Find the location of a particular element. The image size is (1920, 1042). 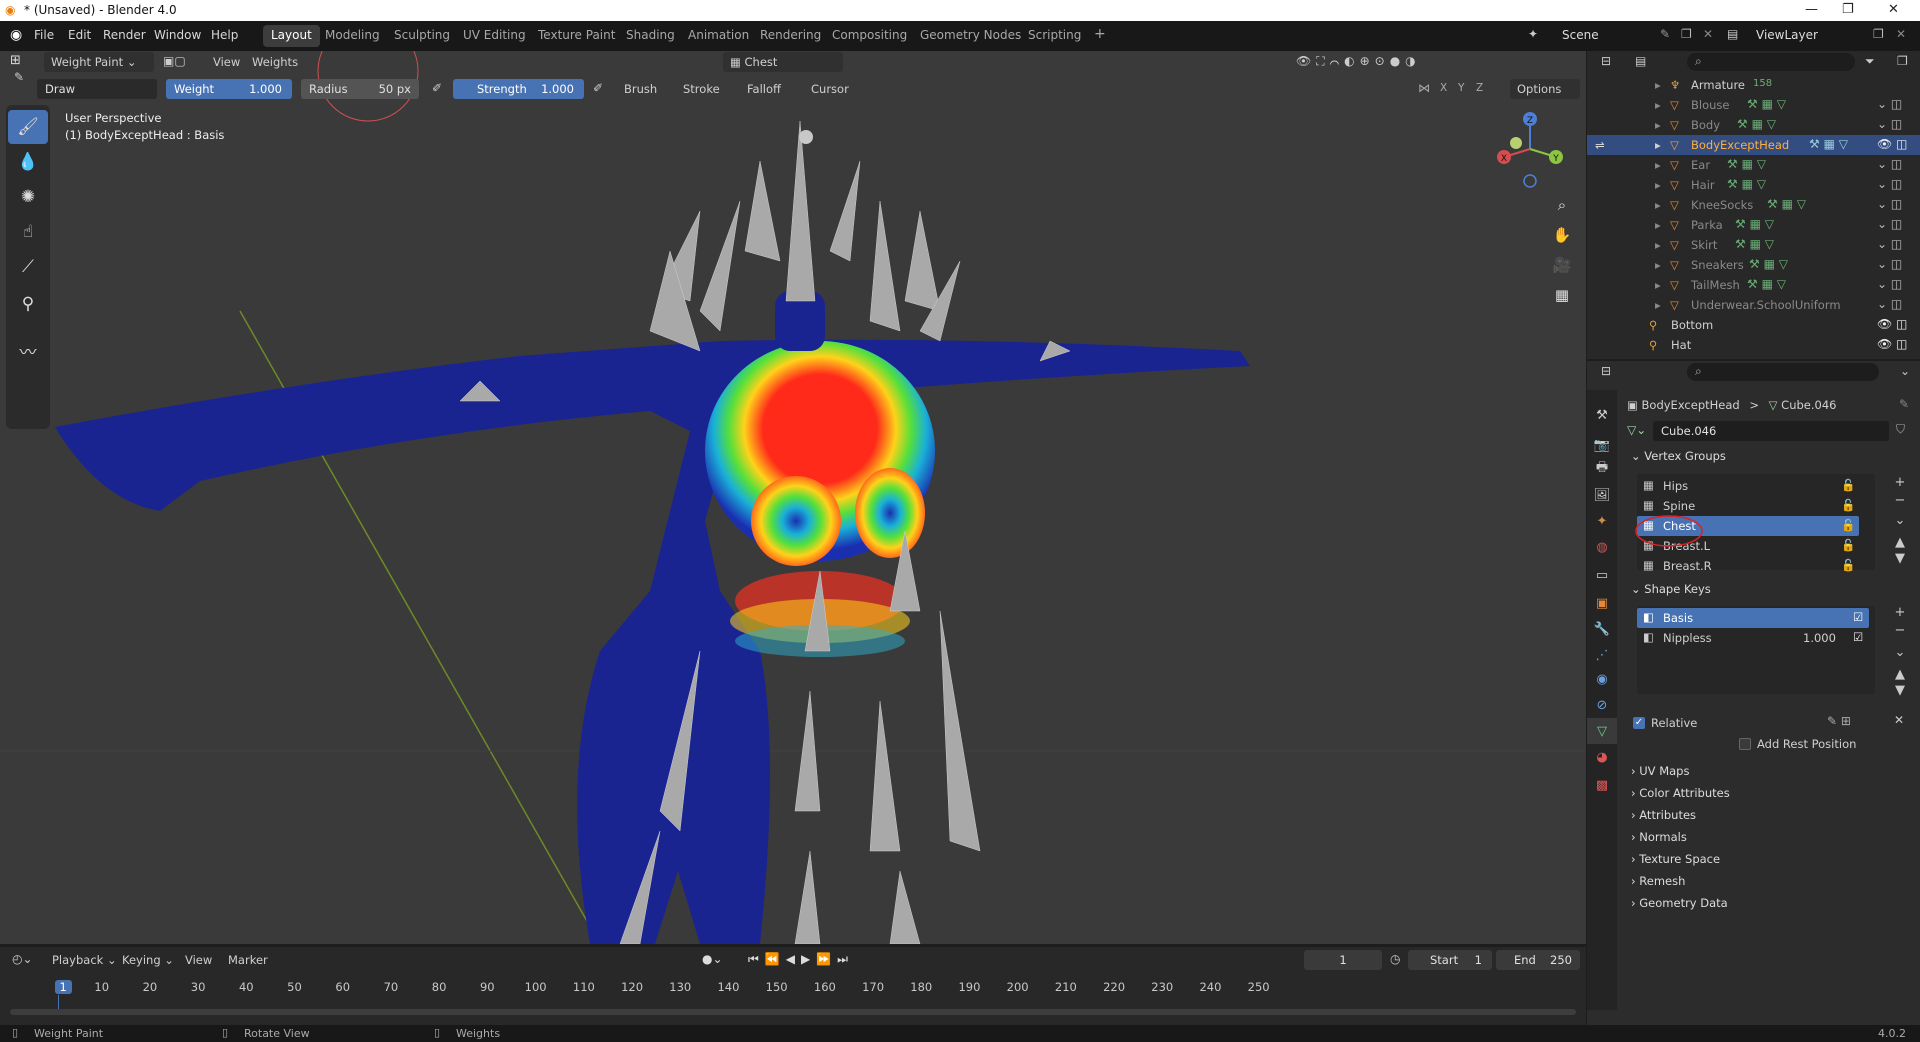

attributes-panel: › Attributes is located at coordinates (1663, 815).